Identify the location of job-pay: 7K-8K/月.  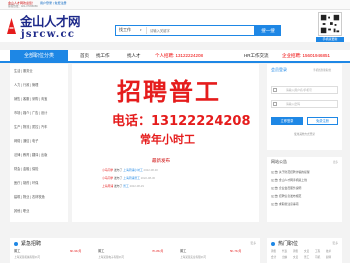
(158, 251).